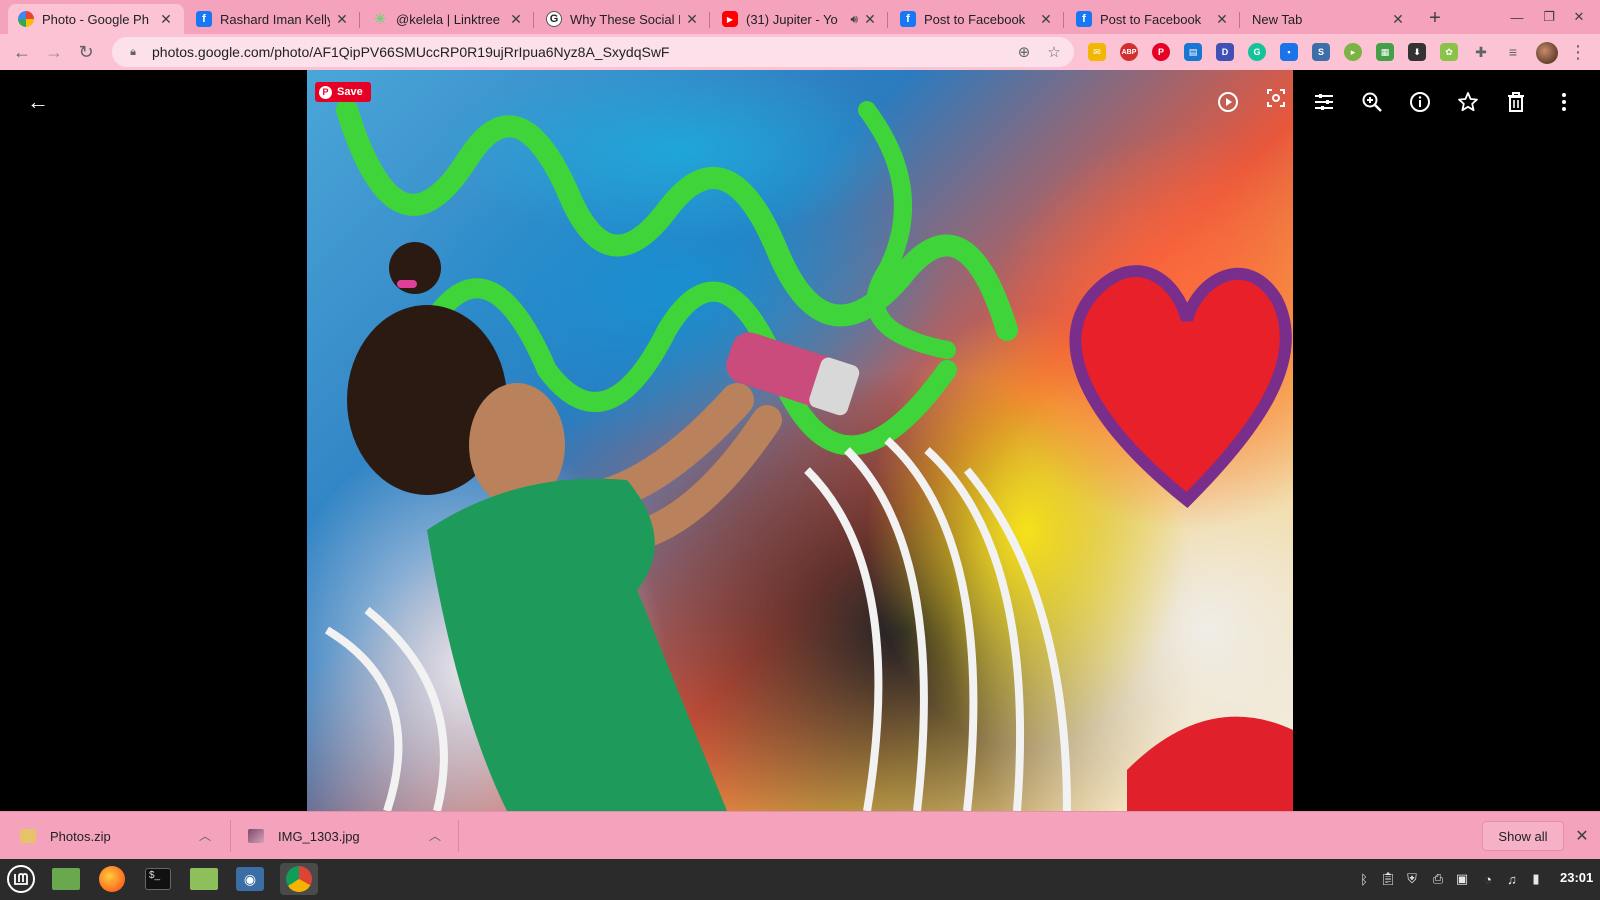  I want to click on tab-article: G Why These Social N ✕, so click(623, 19).